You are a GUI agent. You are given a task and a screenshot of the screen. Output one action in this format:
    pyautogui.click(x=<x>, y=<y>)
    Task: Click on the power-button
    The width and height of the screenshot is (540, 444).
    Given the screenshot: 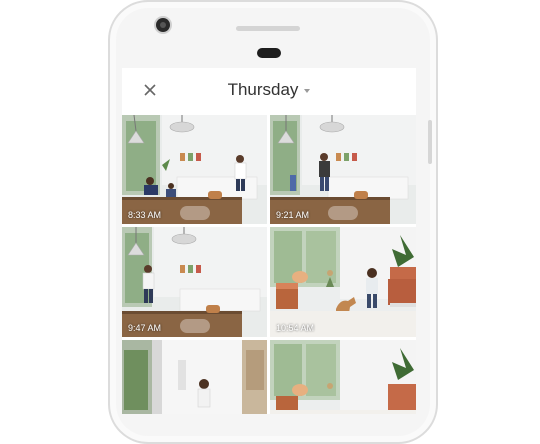 What is the action you would take?
    pyautogui.click(x=430, y=142)
    